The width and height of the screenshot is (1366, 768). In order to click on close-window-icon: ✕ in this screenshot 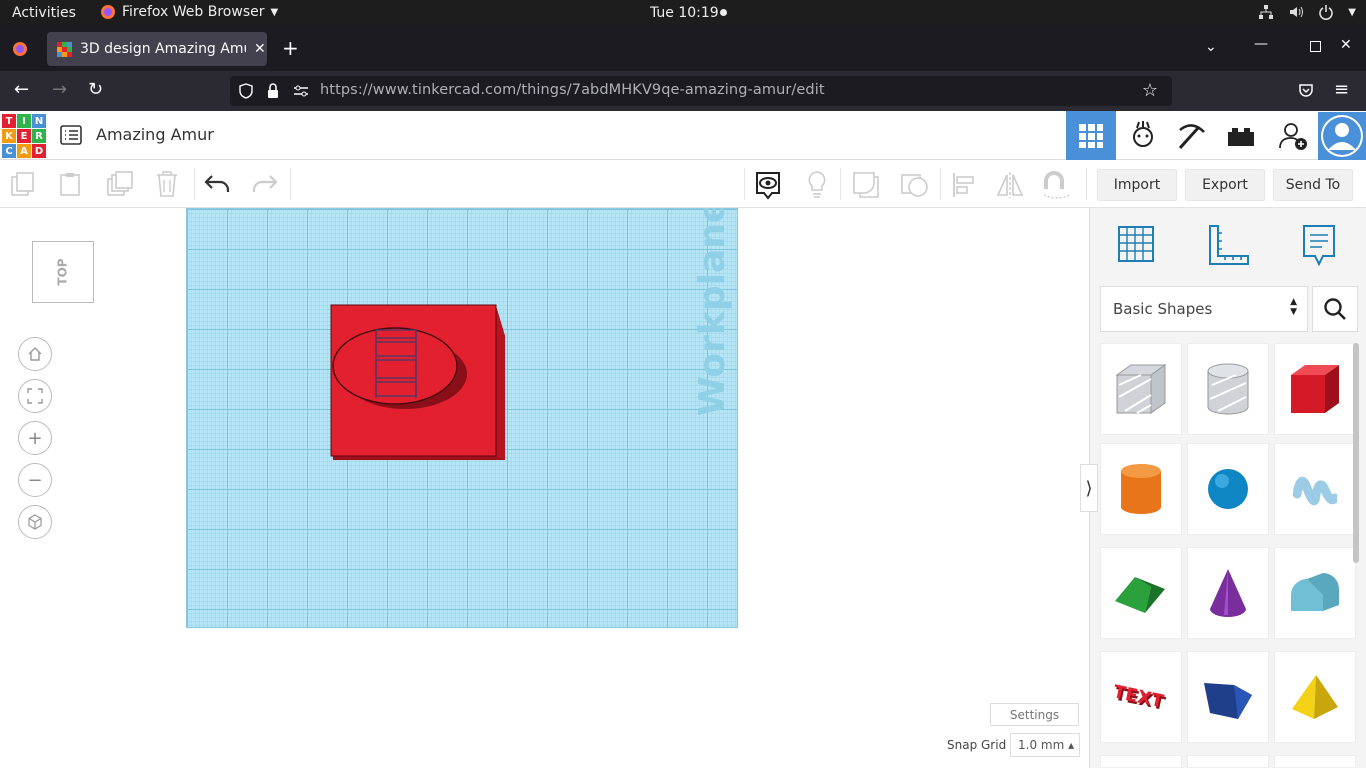, I will do `click(1346, 45)`.